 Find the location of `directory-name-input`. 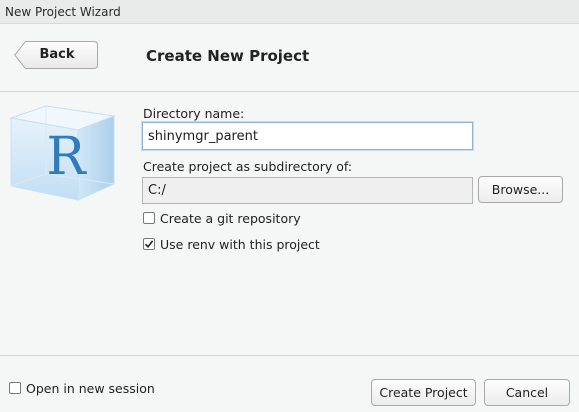

directory-name-input is located at coordinates (307, 136).